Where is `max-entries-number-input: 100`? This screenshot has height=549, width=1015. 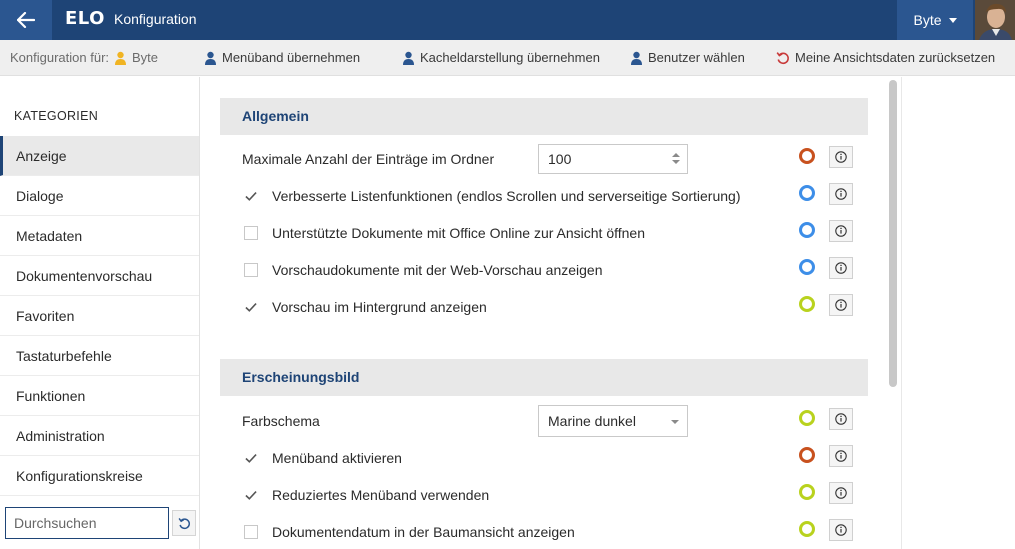 max-entries-number-input: 100 is located at coordinates (613, 159).